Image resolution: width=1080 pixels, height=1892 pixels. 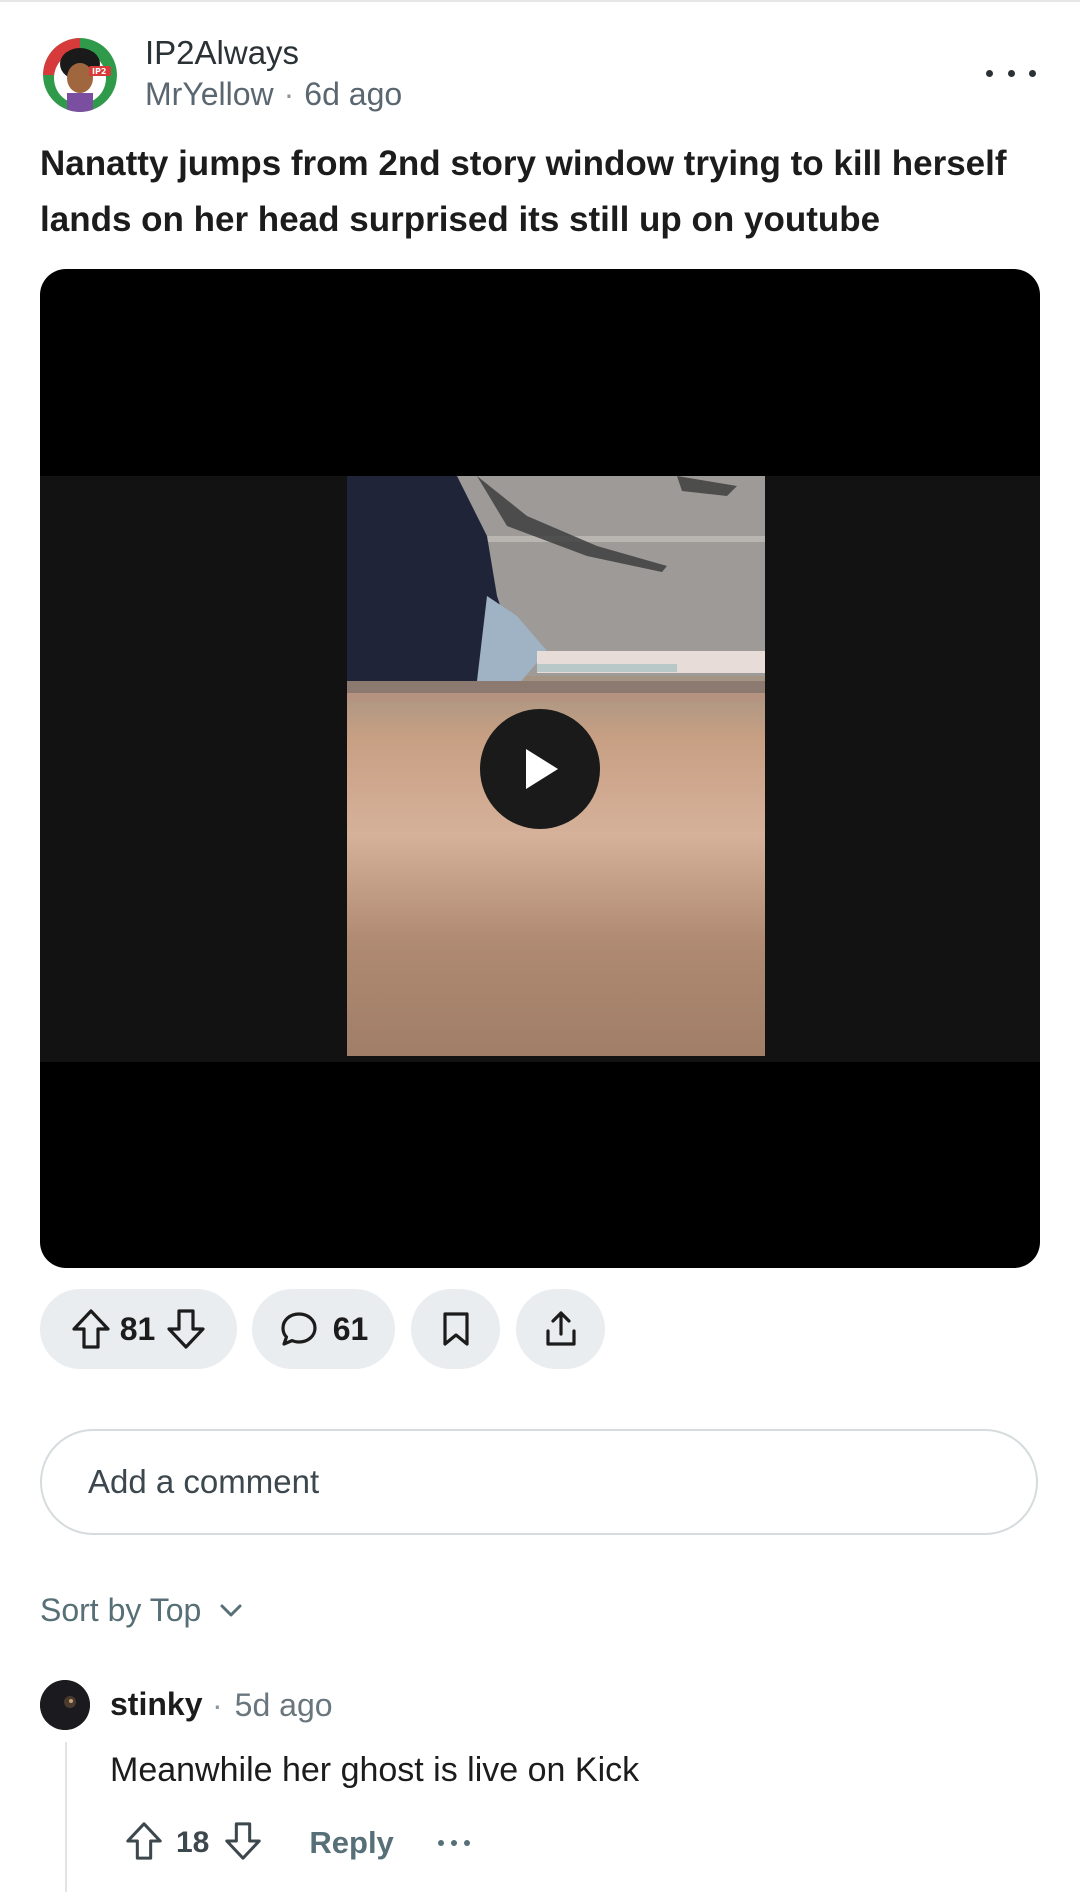 I want to click on comment-bubble-icon, so click(x=299, y=1329).